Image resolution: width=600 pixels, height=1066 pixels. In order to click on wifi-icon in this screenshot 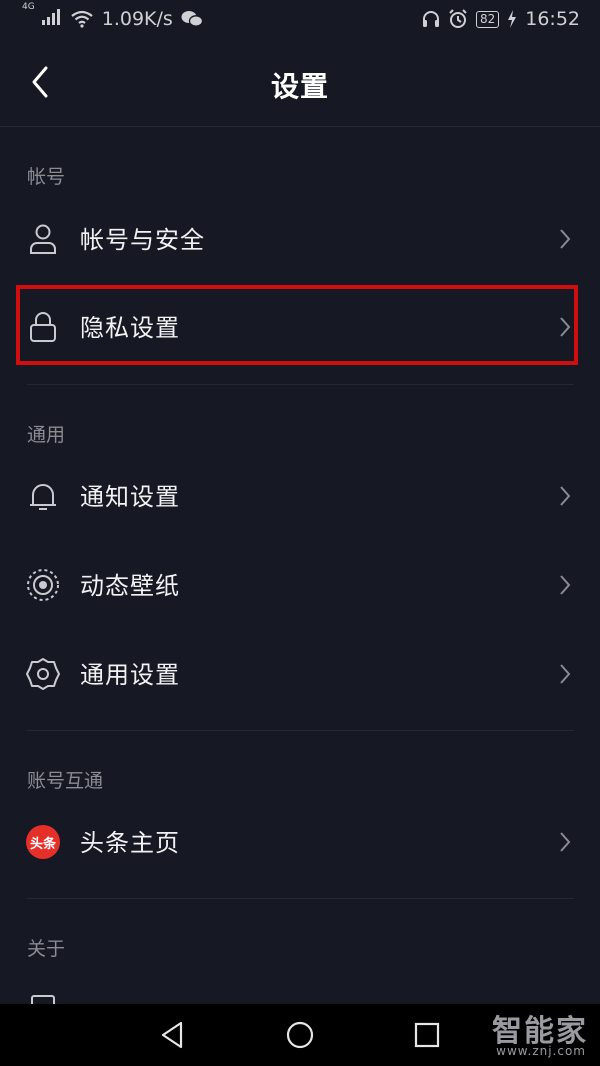, I will do `click(82, 19)`.